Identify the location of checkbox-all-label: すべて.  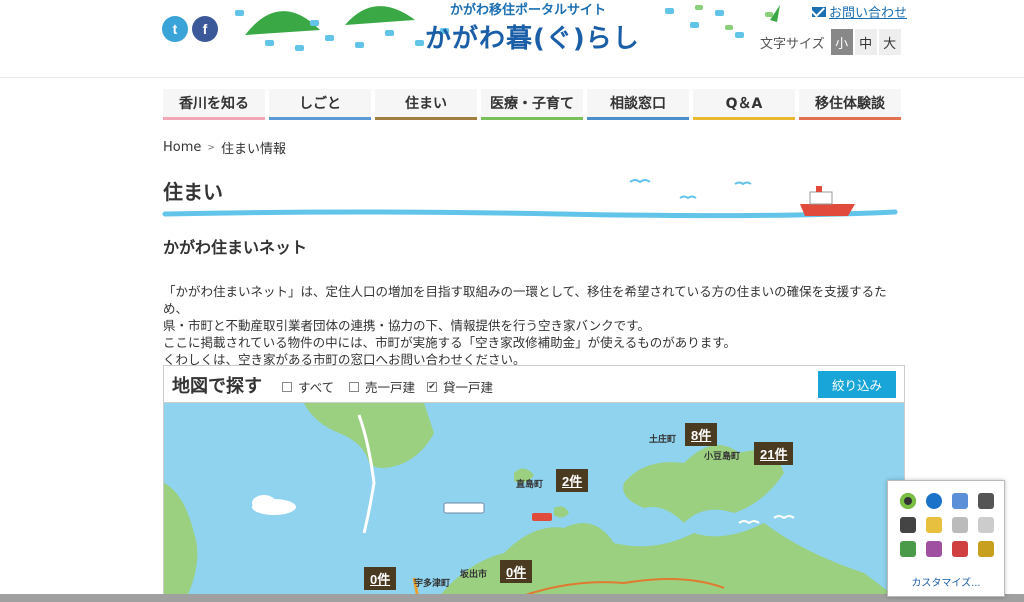
(316, 387).